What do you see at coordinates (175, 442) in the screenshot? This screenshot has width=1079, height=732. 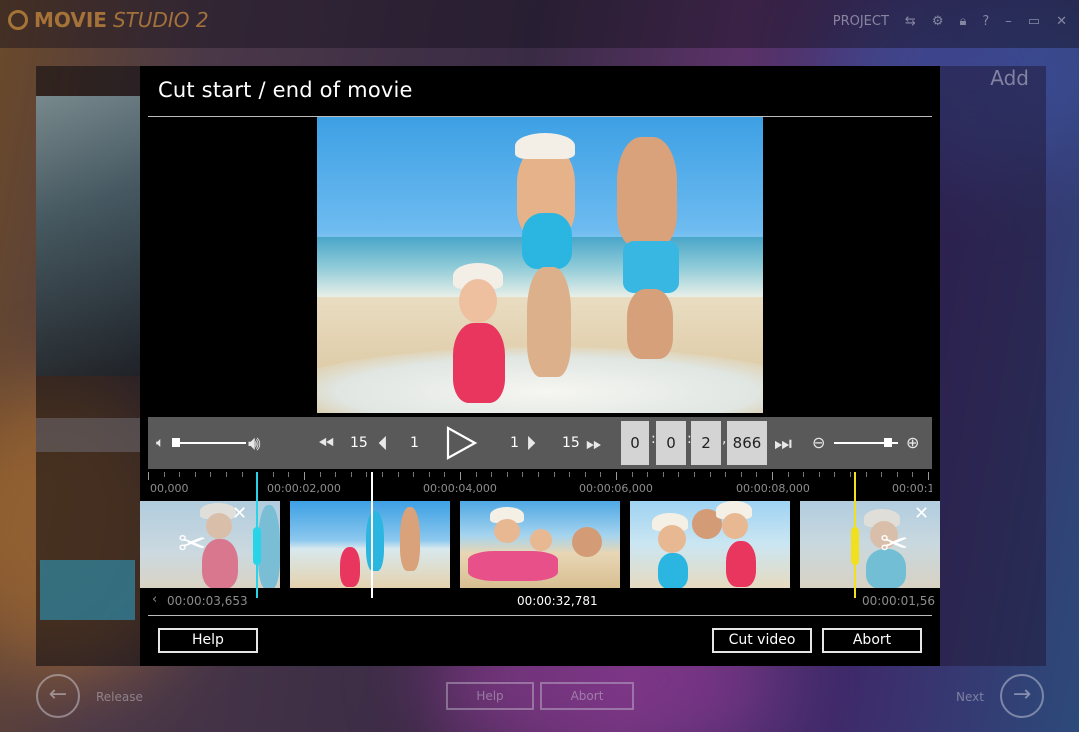 I see `volume-knob` at bounding box center [175, 442].